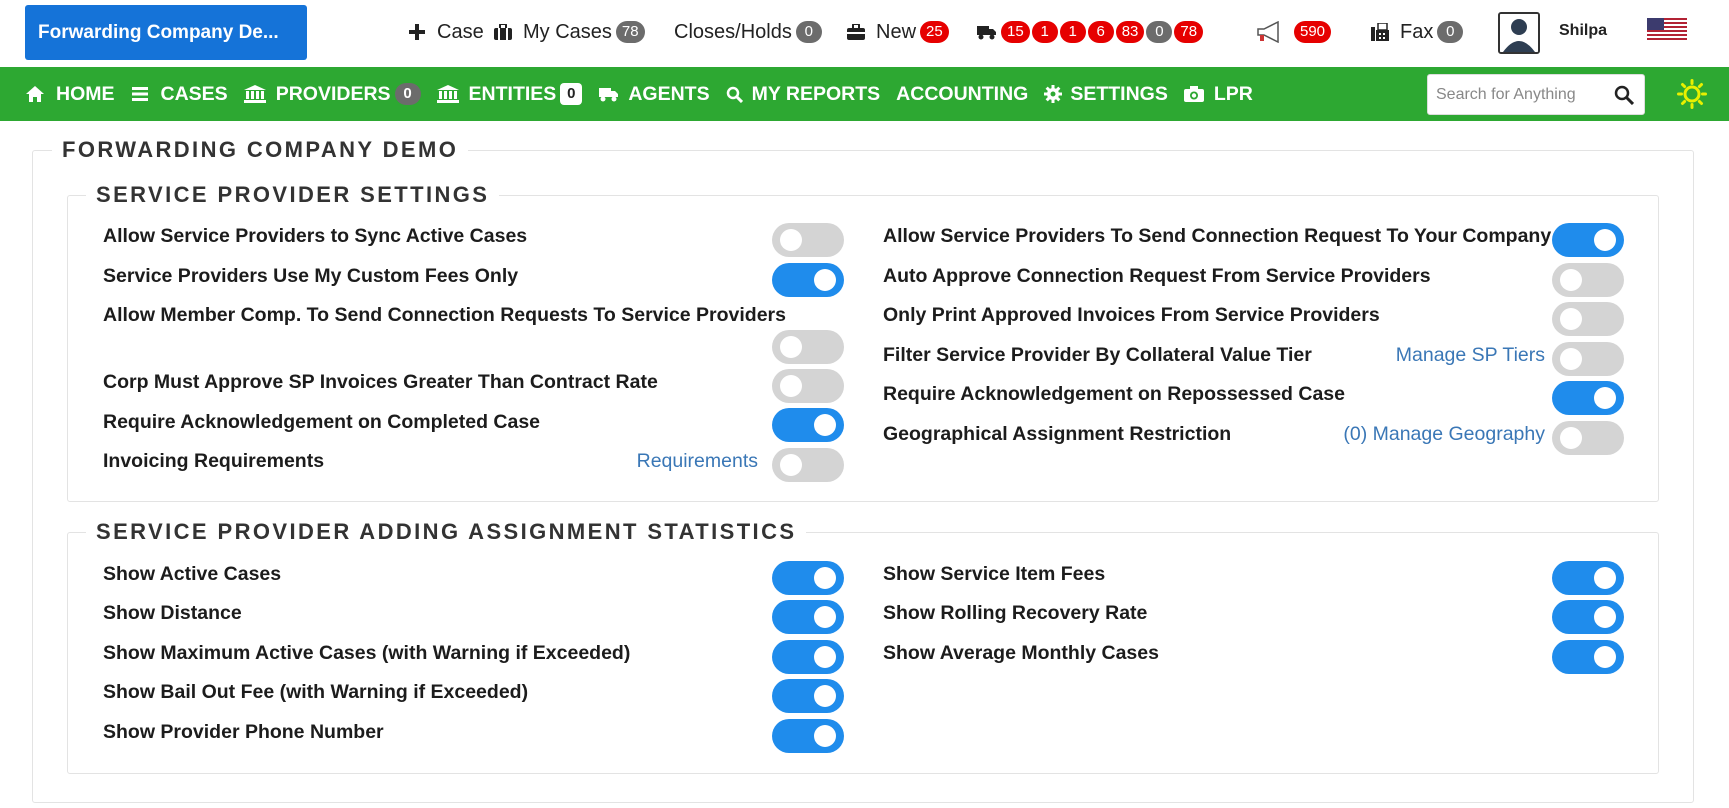 The width and height of the screenshot is (1729, 808). I want to click on toggle-auto-approve-connection, so click(1588, 280).